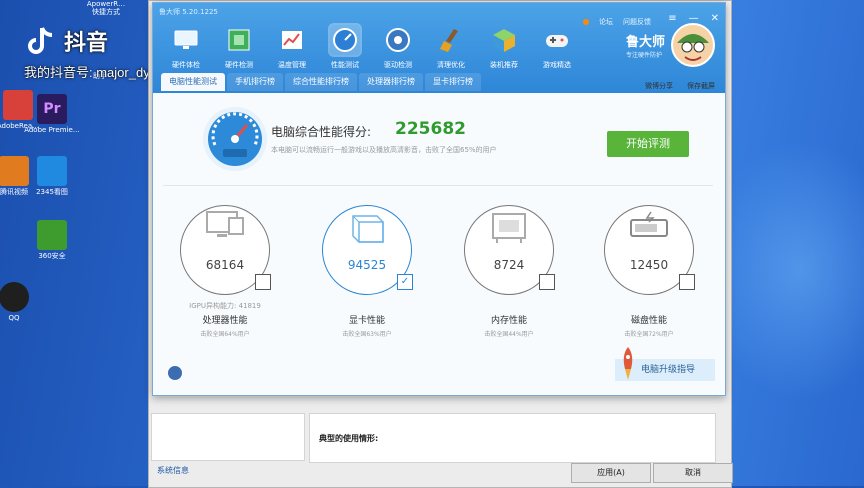 This screenshot has width=864, height=488. What do you see at coordinates (239, 40) in the screenshot?
I see `board-icon` at bounding box center [239, 40].